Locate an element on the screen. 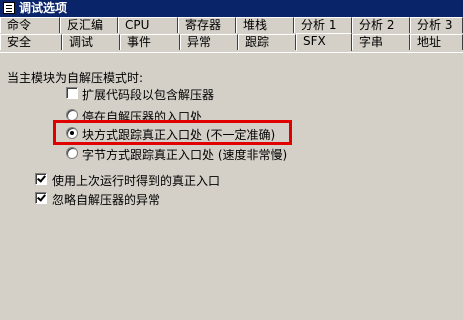 The height and width of the screenshot is (320, 463). extend-code-checkbox is located at coordinates (72, 93).